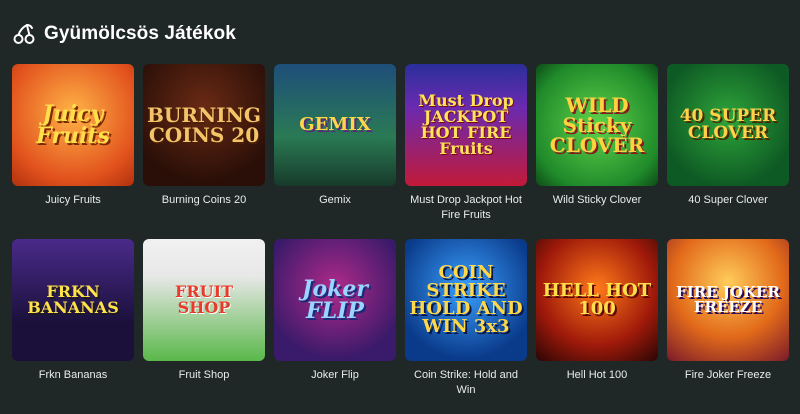 The height and width of the screenshot is (414, 800). I want to click on game-tile-fruit-shop: FRUIT SHOP Fruit Shop, so click(204, 326).